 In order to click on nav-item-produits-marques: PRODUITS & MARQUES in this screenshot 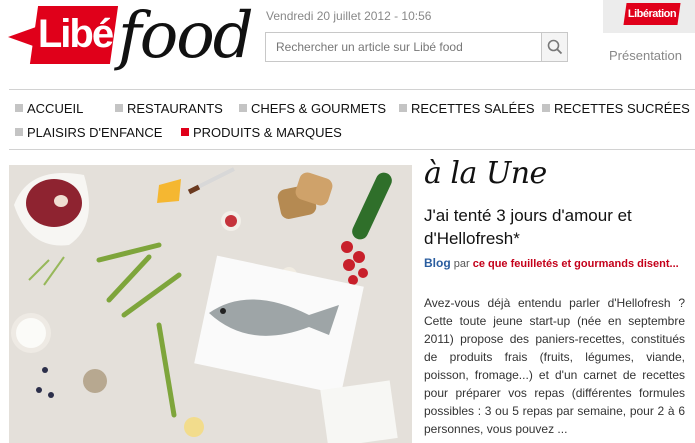, I will do `click(261, 133)`.